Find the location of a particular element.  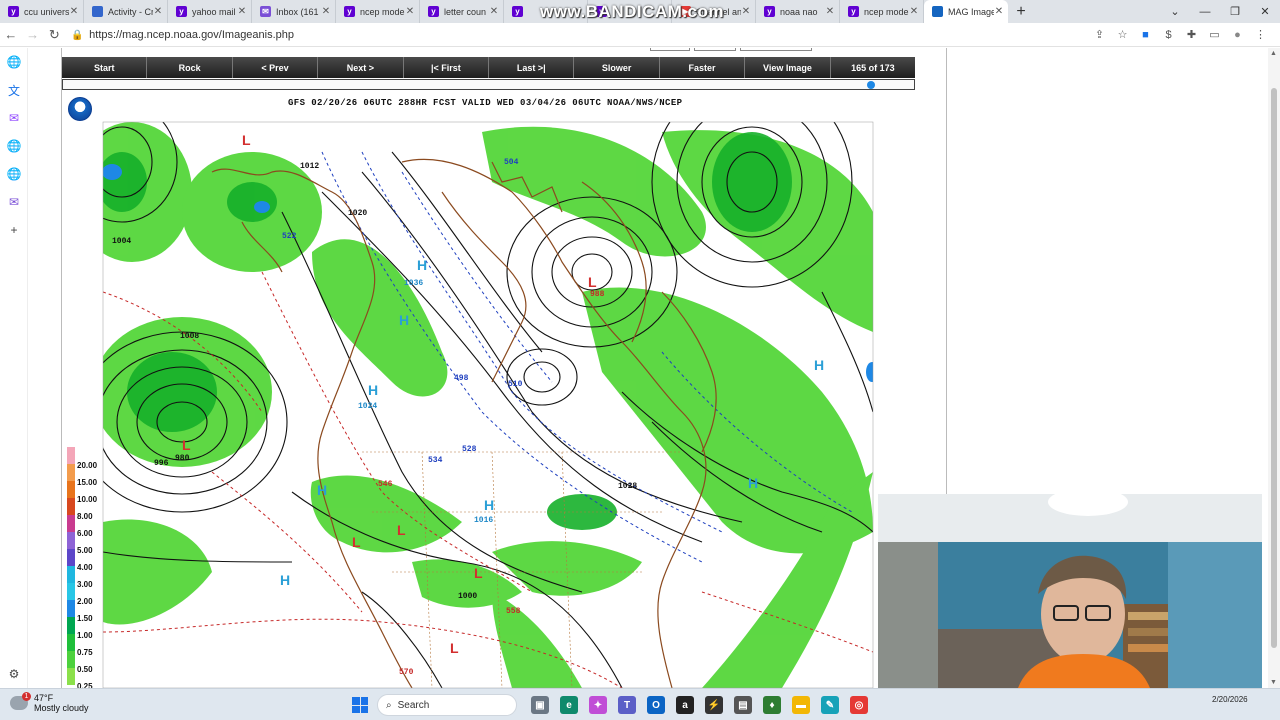

browser-tab: y letter coun ✕ is located at coordinates (462, 11).